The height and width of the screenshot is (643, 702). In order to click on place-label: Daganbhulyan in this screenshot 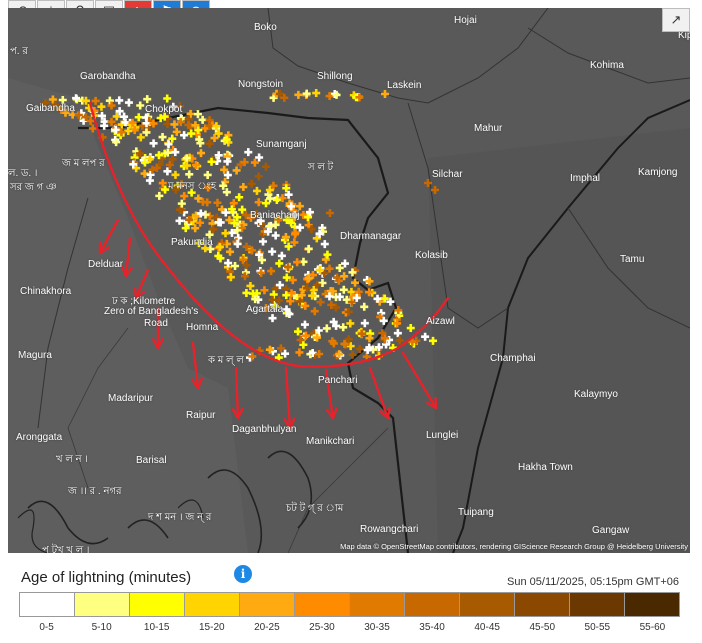, I will do `click(264, 429)`.